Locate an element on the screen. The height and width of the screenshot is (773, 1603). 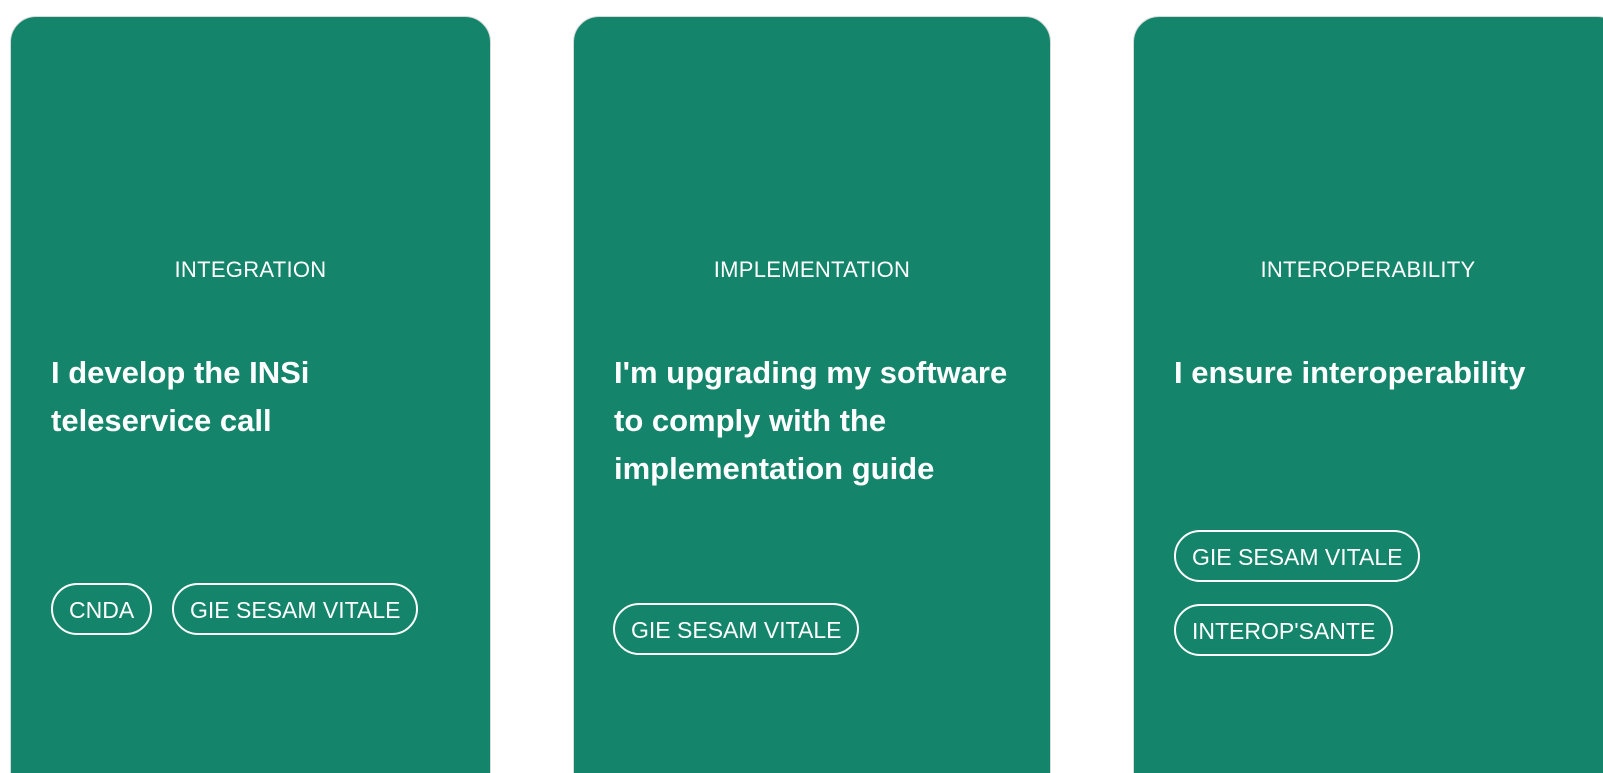
card-headline: I ensure interoperability is located at coordinates (1350, 372).